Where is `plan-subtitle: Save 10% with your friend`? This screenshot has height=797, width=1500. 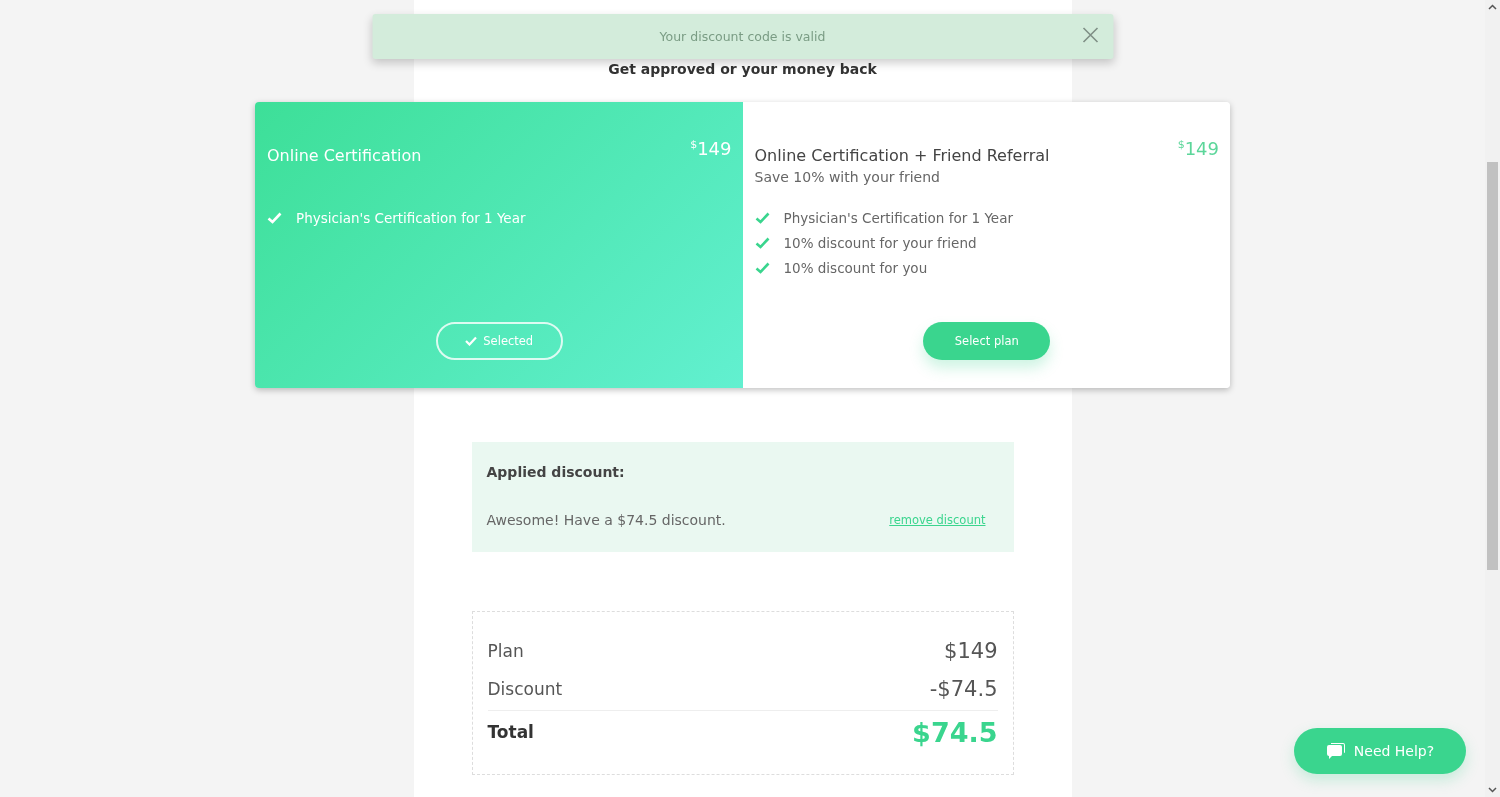 plan-subtitle: Save 10% with your friend is located at coordinates (847, 177).